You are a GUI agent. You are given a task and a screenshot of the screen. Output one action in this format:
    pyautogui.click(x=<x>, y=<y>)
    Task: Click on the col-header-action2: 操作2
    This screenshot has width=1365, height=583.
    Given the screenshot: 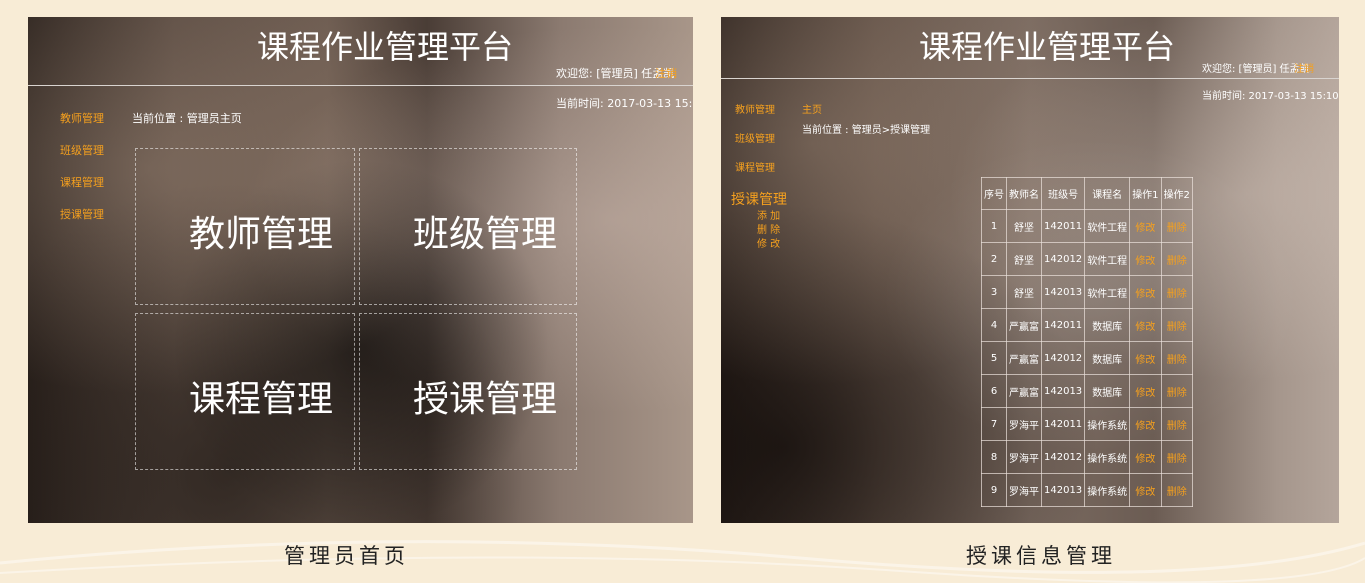 What is the action you would take?
    pyautogui.click(x=1176, y=193)
    